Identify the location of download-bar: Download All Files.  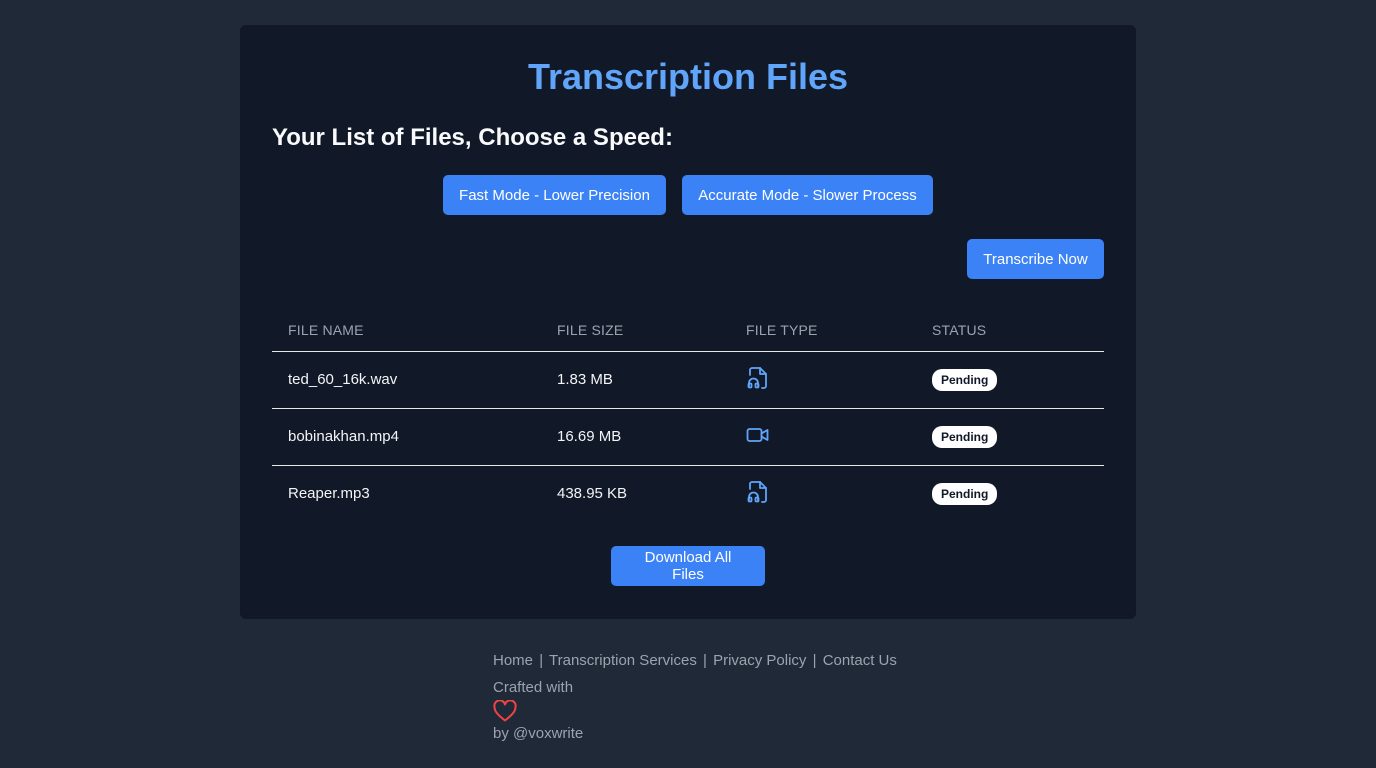
(688, 566).